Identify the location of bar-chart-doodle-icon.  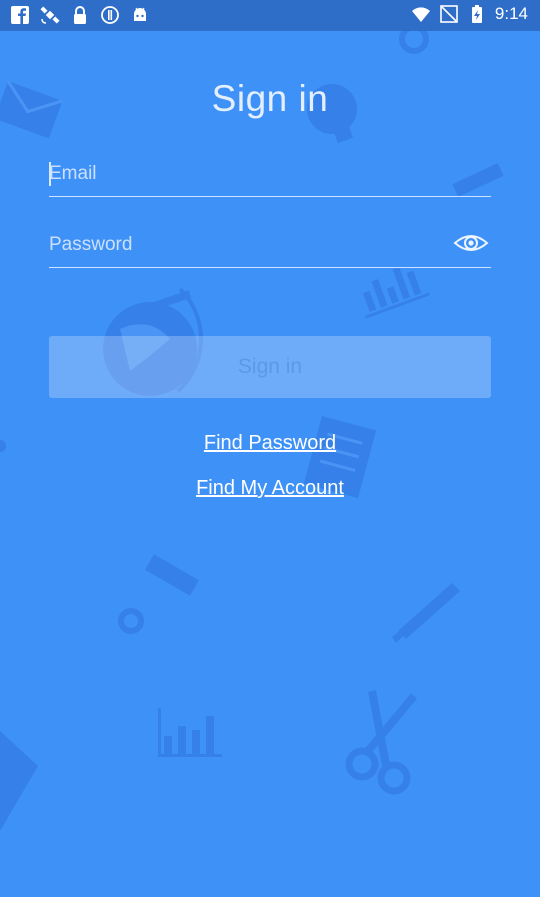
(190, 732).